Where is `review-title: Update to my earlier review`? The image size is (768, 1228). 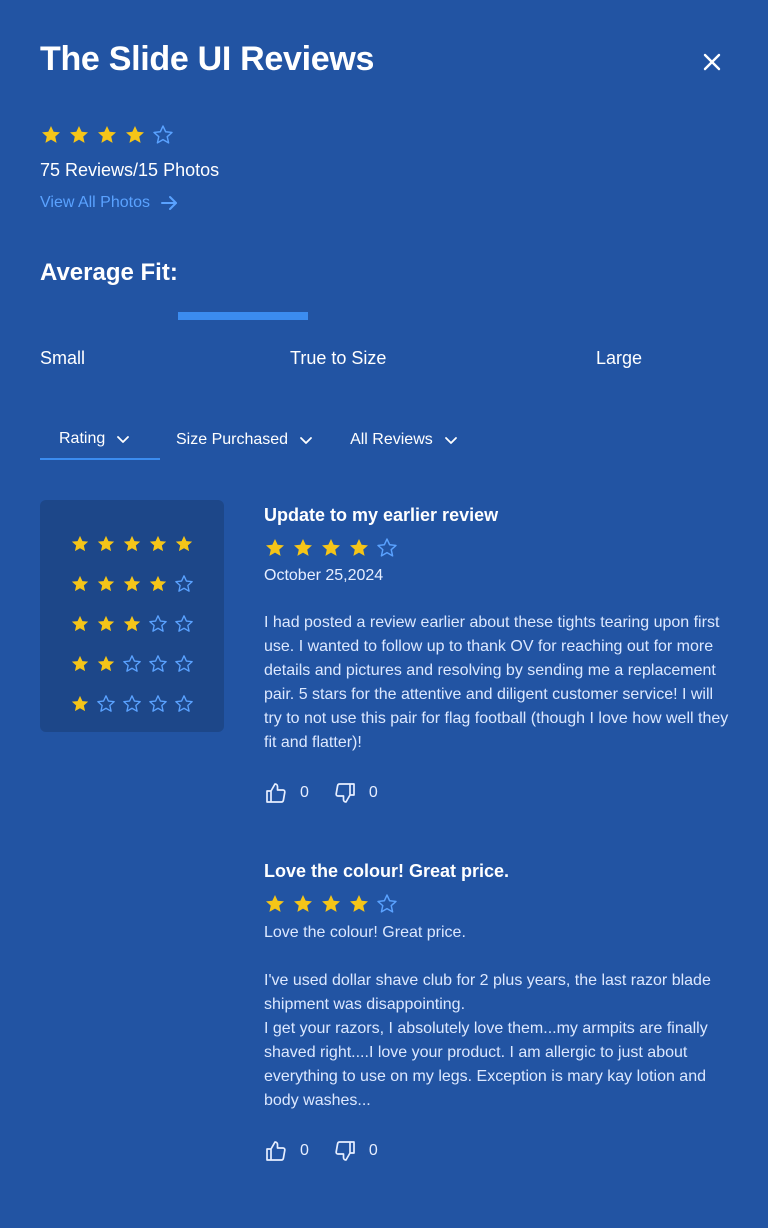
review-title: Update to my earlier review is located at coordinates (381, 515).